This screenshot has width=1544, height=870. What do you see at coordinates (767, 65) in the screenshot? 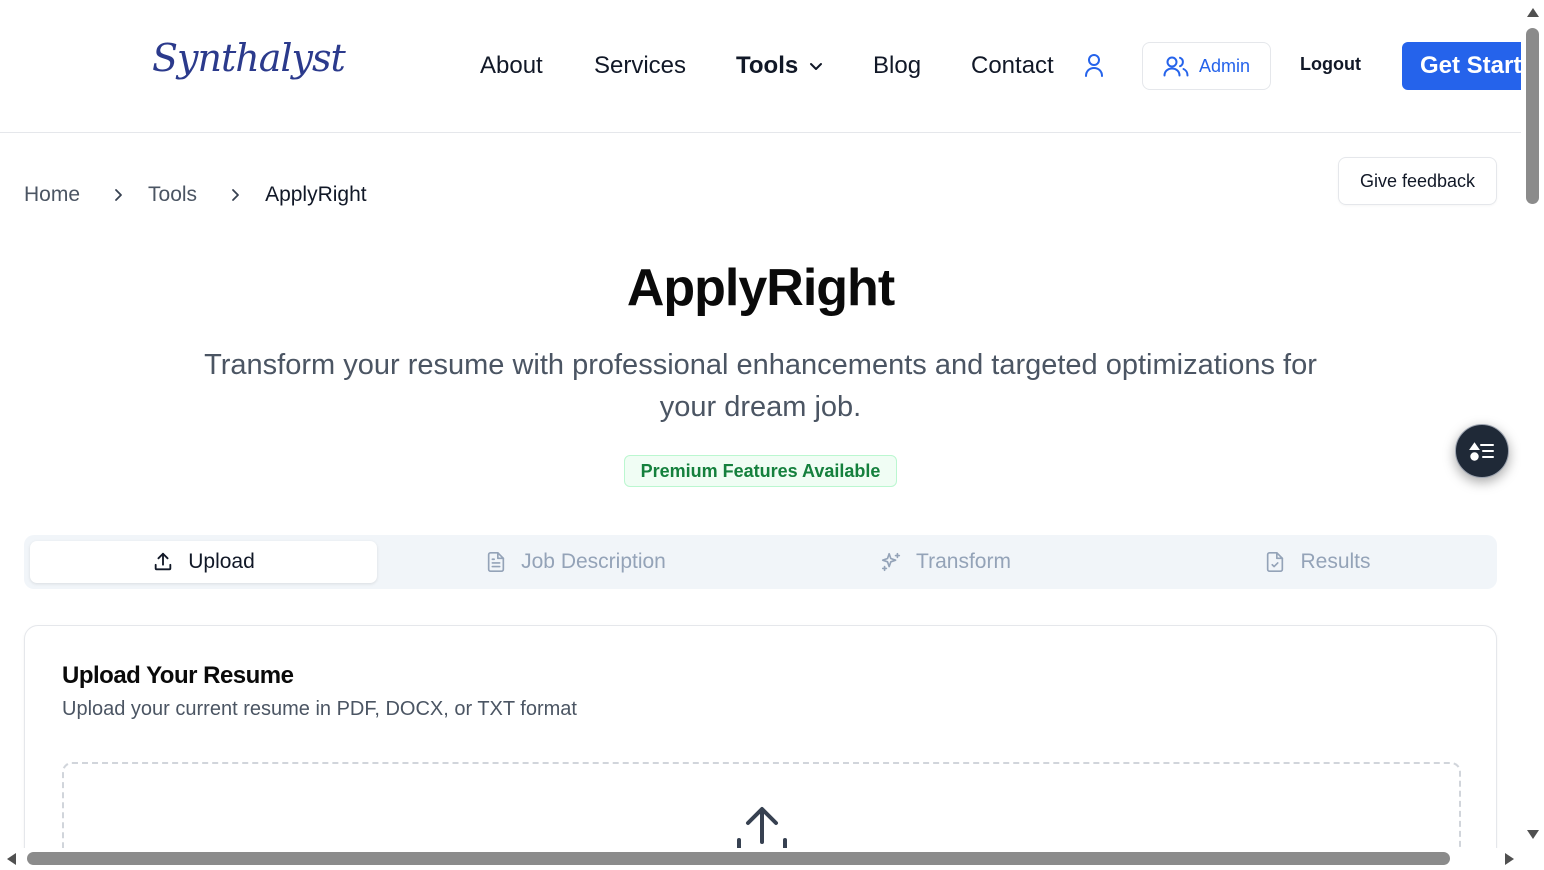
I see `nav-tools-label: Tools` at bounding box center [767, 65].